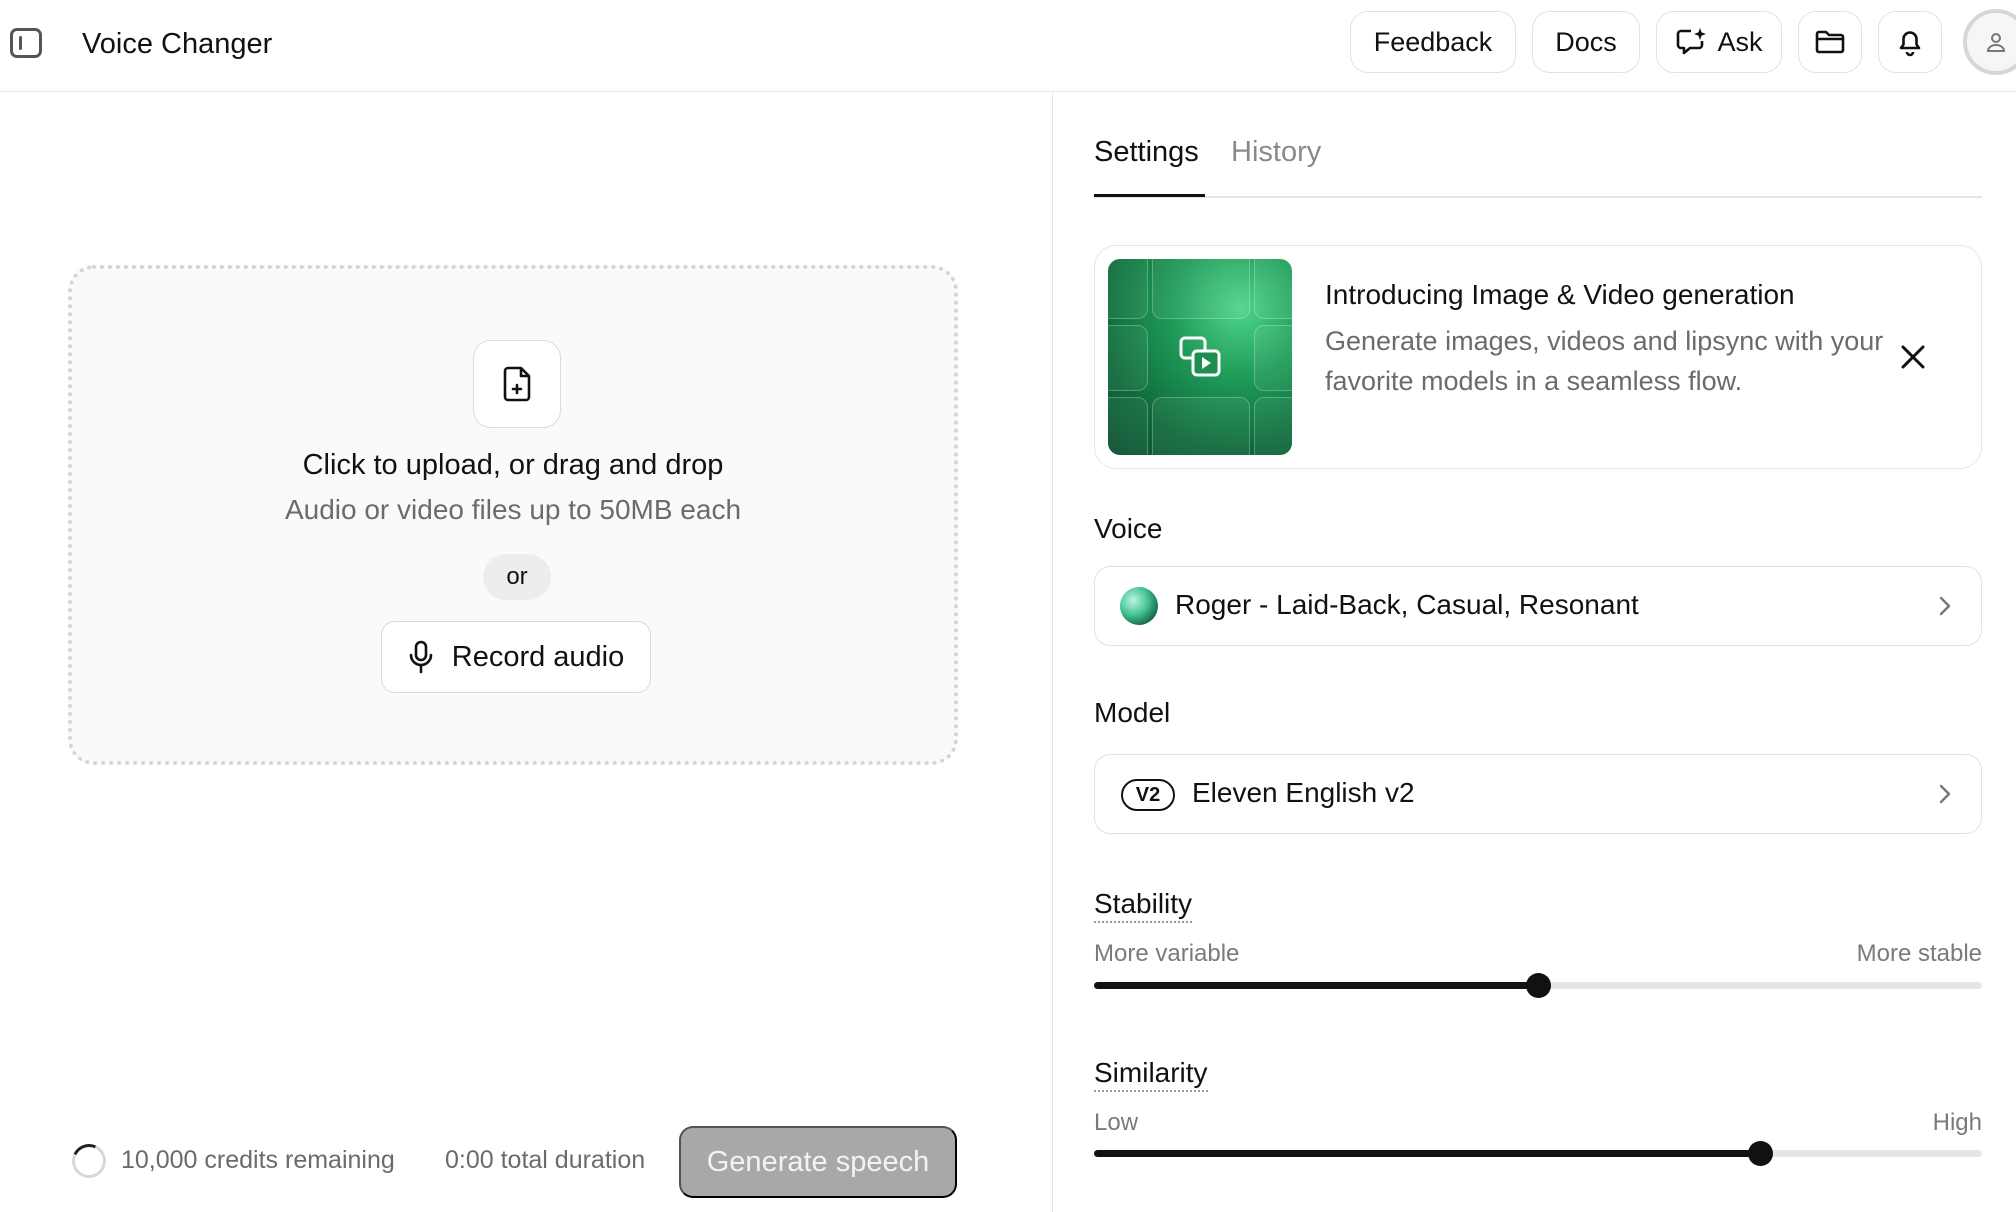  I want to click on pane-divider, so click(1052, 652).